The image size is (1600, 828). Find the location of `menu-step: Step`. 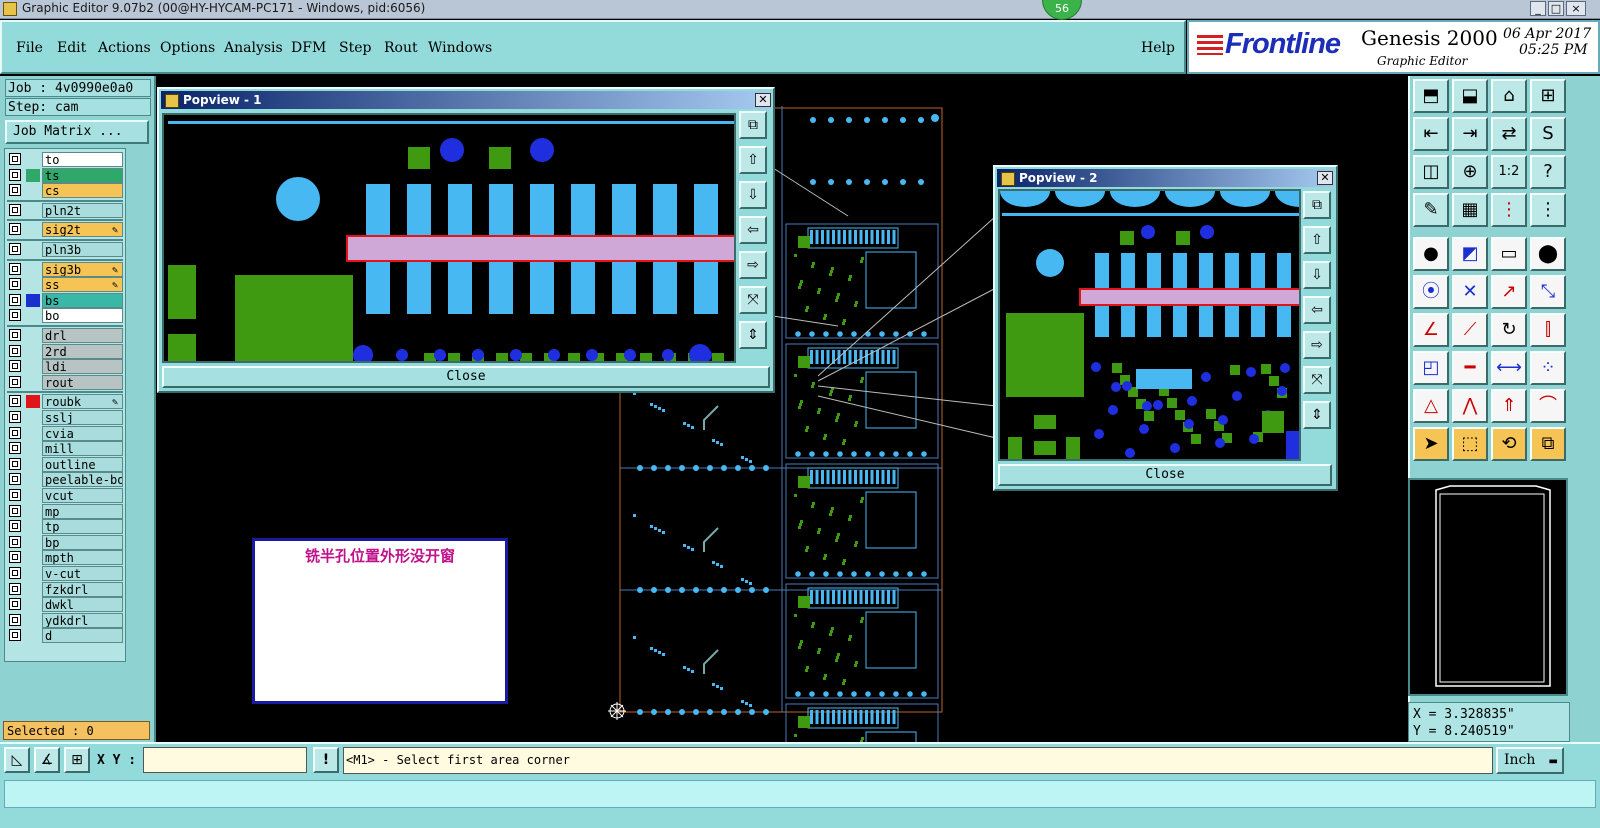

menu-step: Step is located at coordinates (355, 48).